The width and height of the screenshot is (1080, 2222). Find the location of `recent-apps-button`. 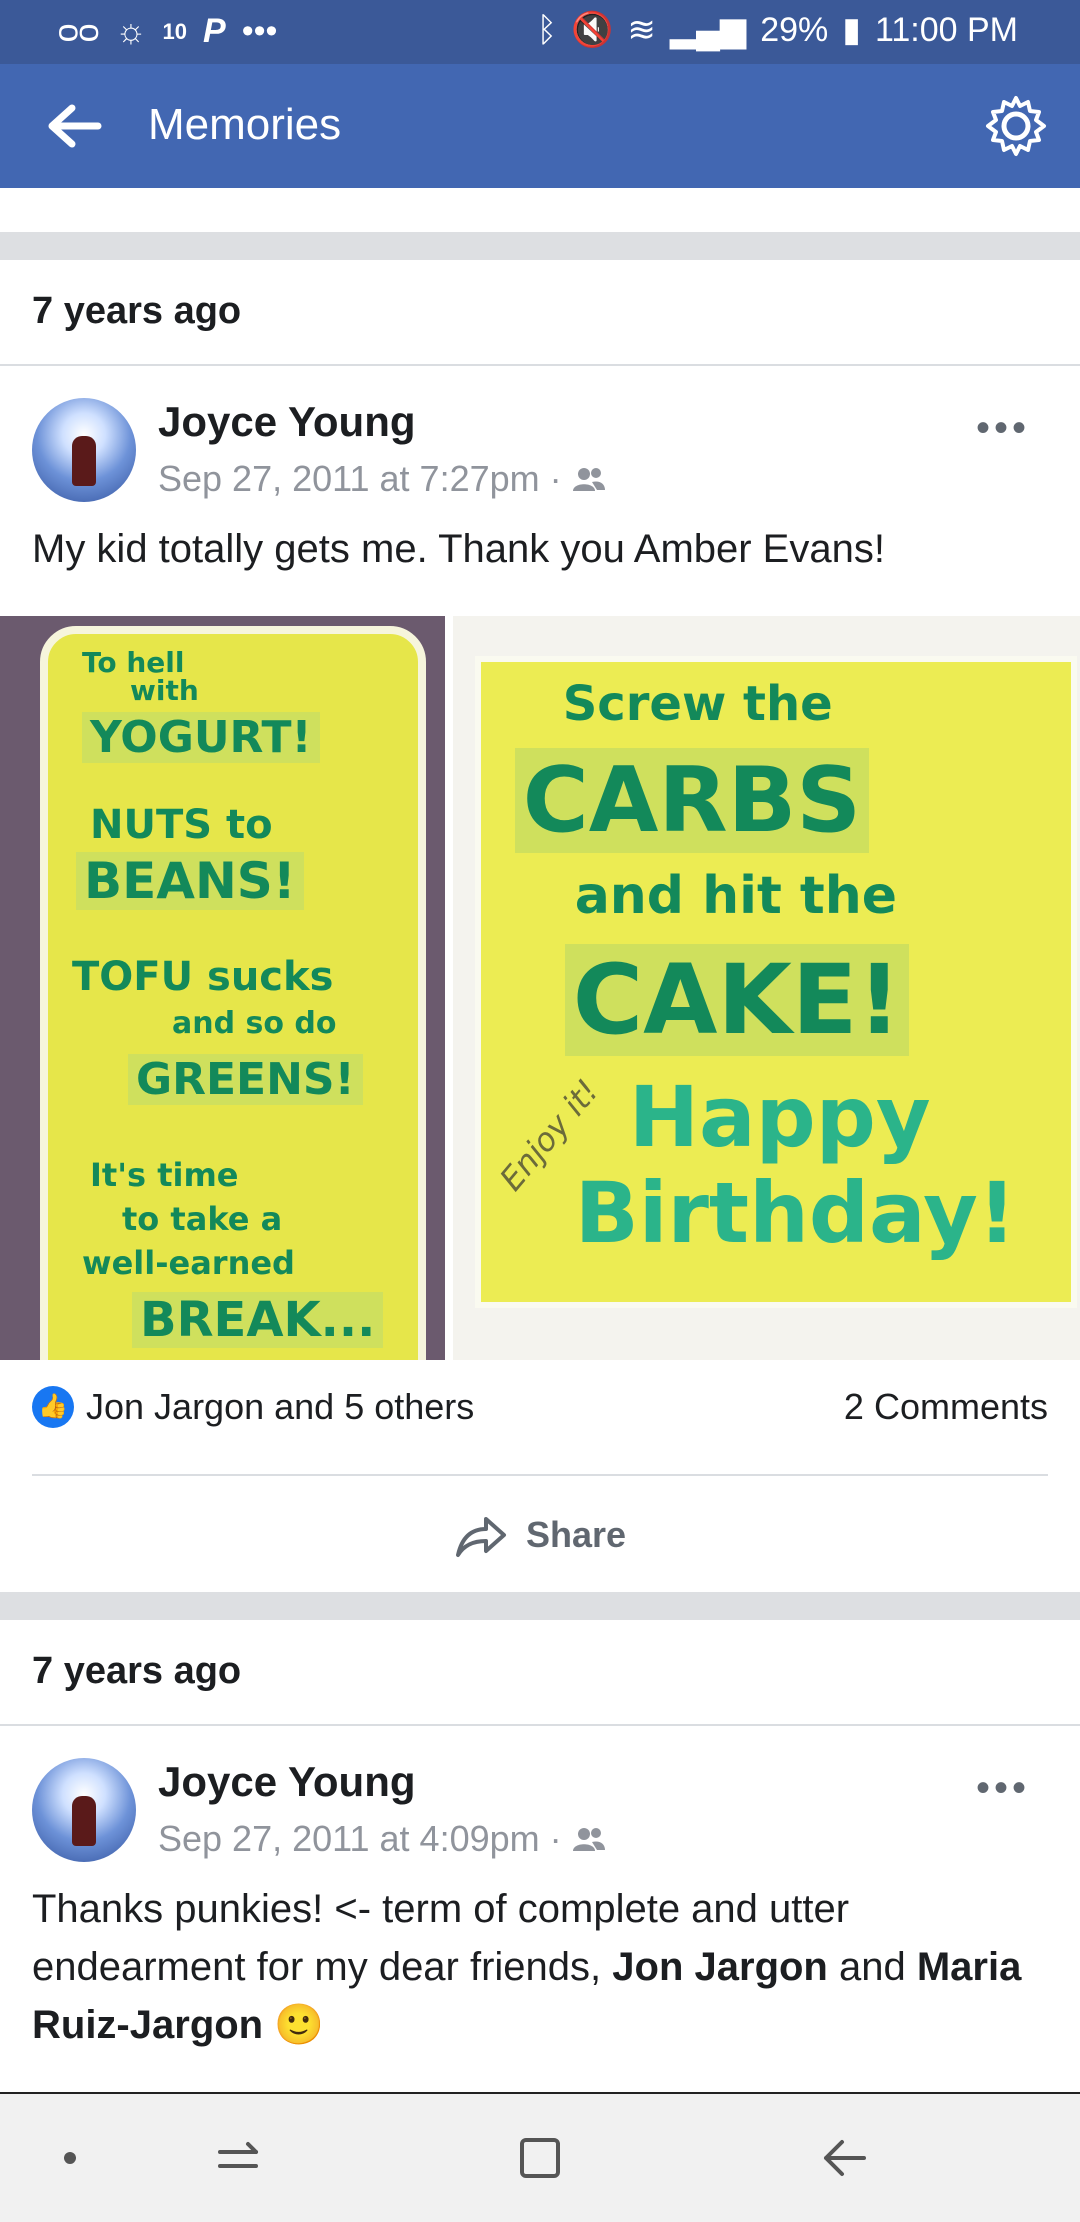

recent-apps-button is located at coordinates (238, 2158).